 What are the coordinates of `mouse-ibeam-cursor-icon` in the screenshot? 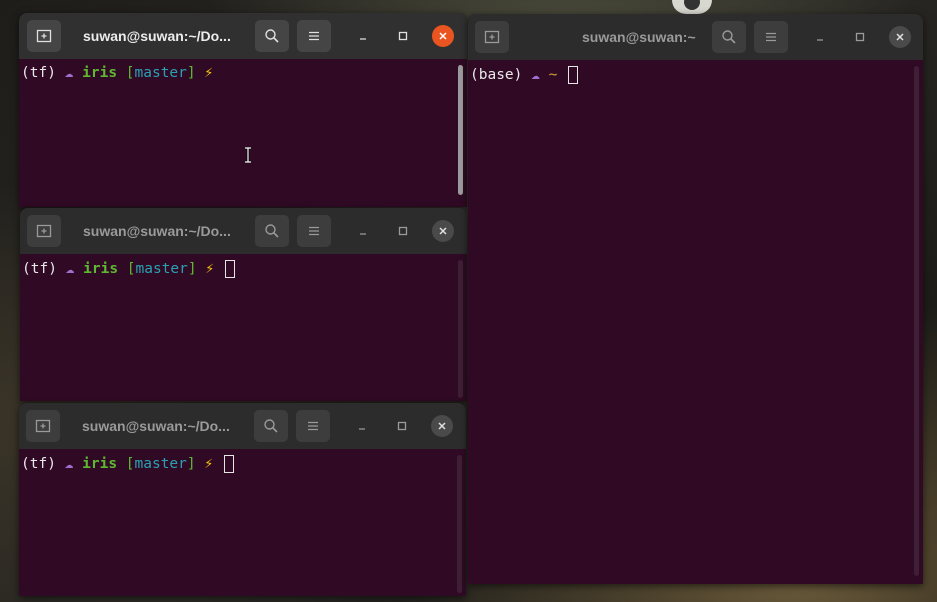 It's located at (248, 155).